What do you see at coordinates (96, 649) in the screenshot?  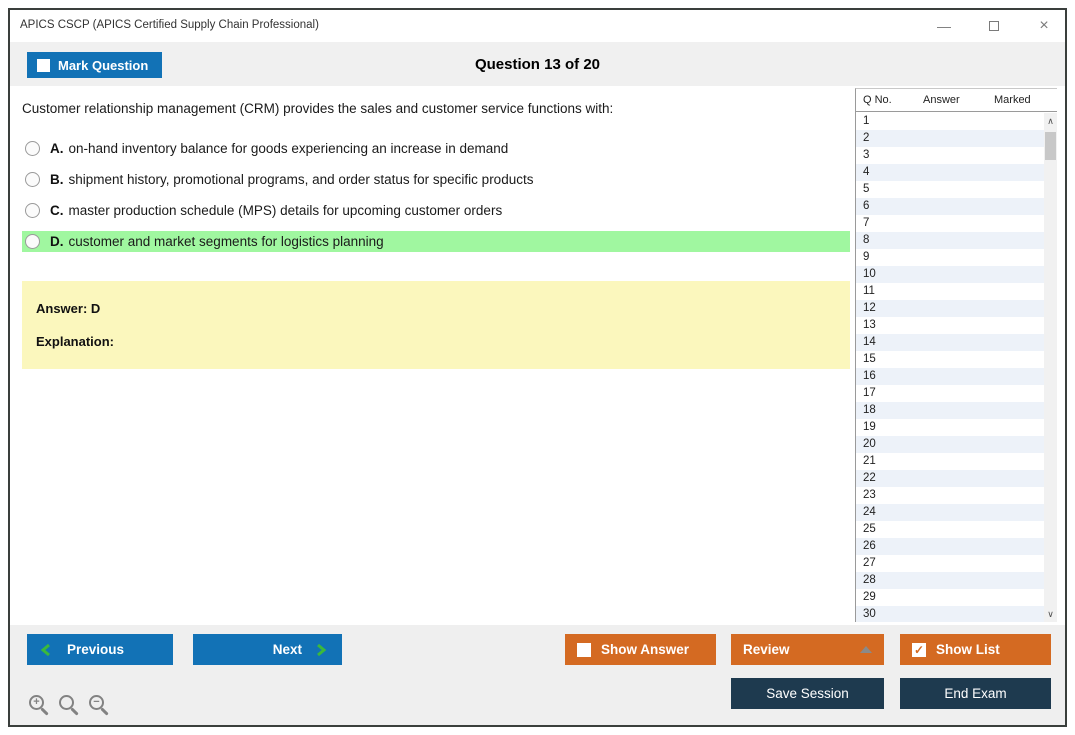 I see `previous-label: Previous` at bounding box center [96, 649].